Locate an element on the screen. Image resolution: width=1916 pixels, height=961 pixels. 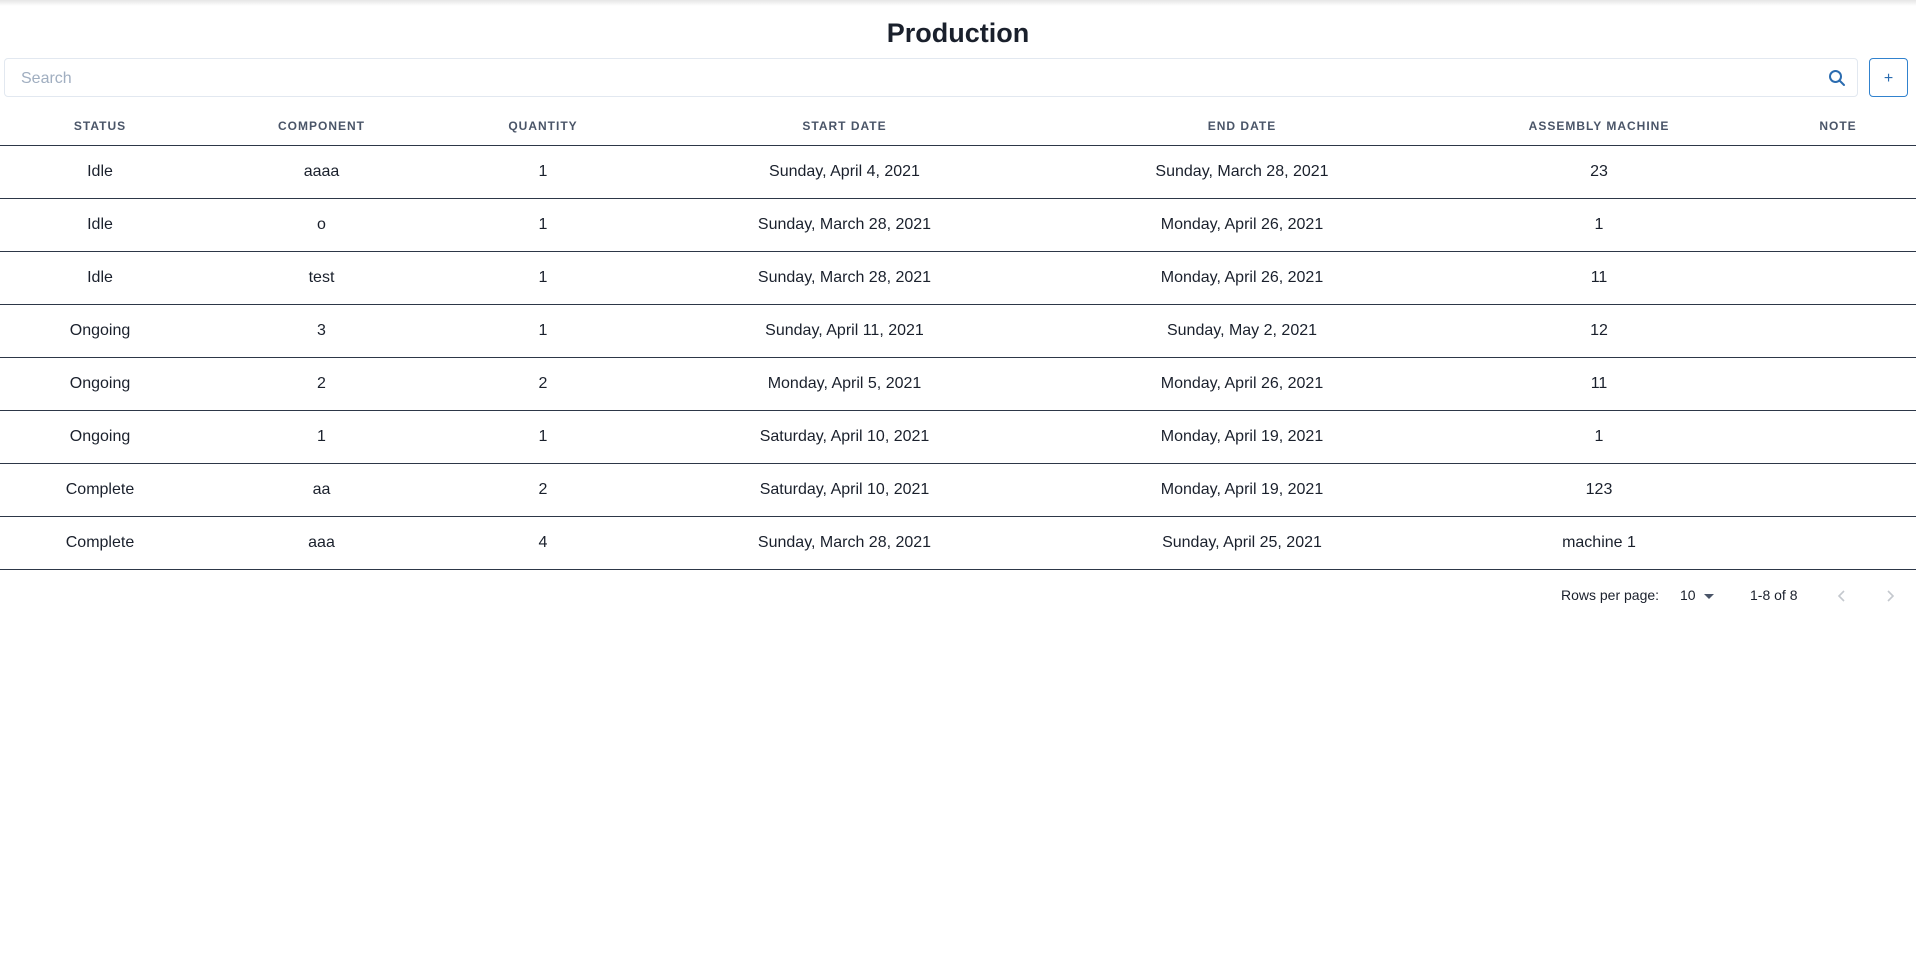
caret-down-icon is located at coordinates (1708, 596).